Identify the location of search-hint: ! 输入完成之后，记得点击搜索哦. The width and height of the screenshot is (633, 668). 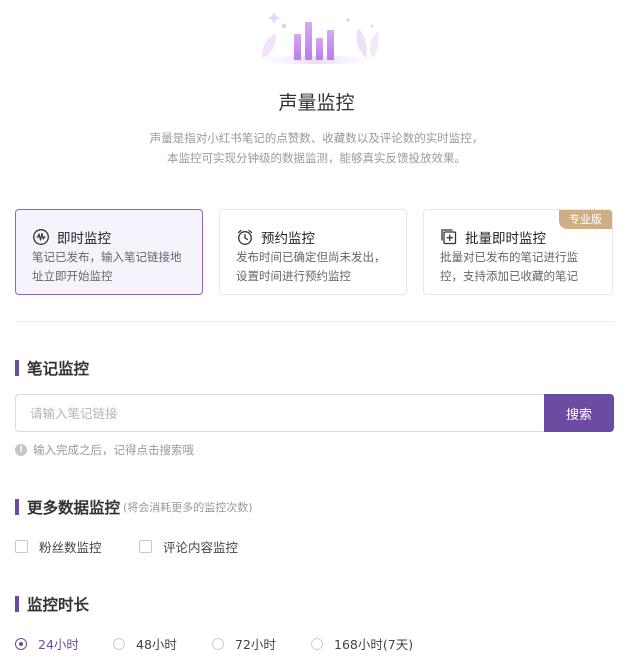
(104, 450).